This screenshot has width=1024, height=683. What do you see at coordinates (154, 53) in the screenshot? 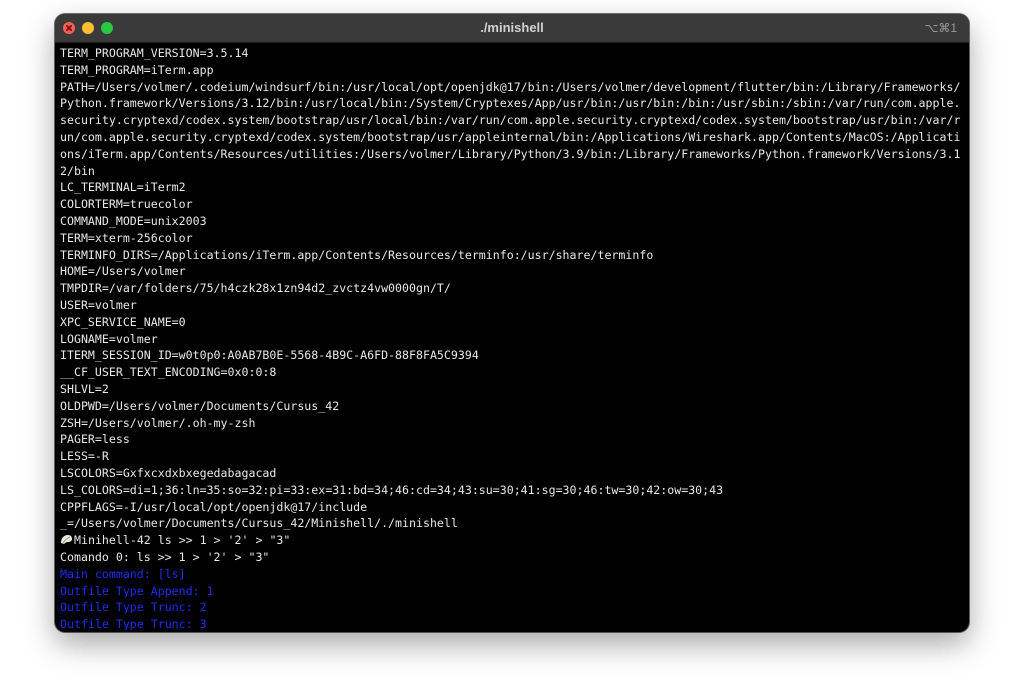
I see `output-line: TERM_PROGRAM_VERSION=3.5.14` at bounding box center [154, 53].